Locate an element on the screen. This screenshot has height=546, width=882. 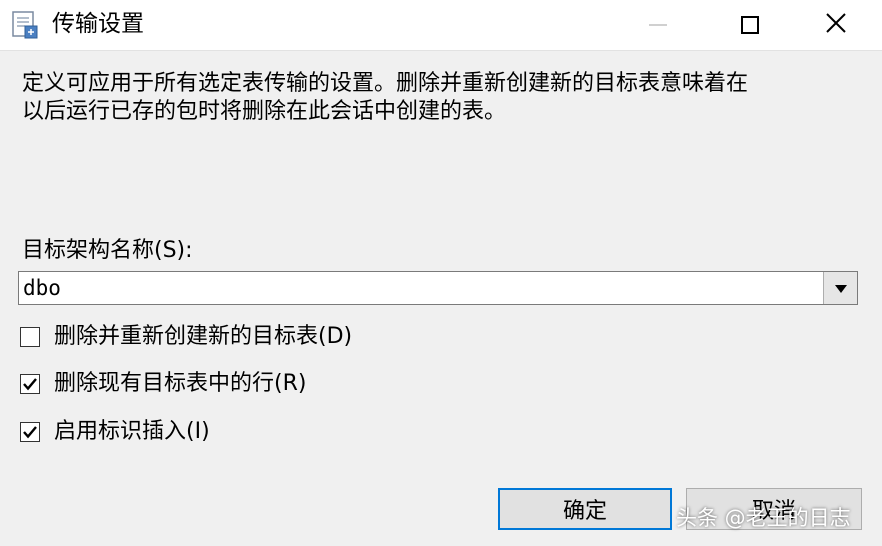
option-identity-insert: 启用标识插入(I) is located at coordinates (115, 432).